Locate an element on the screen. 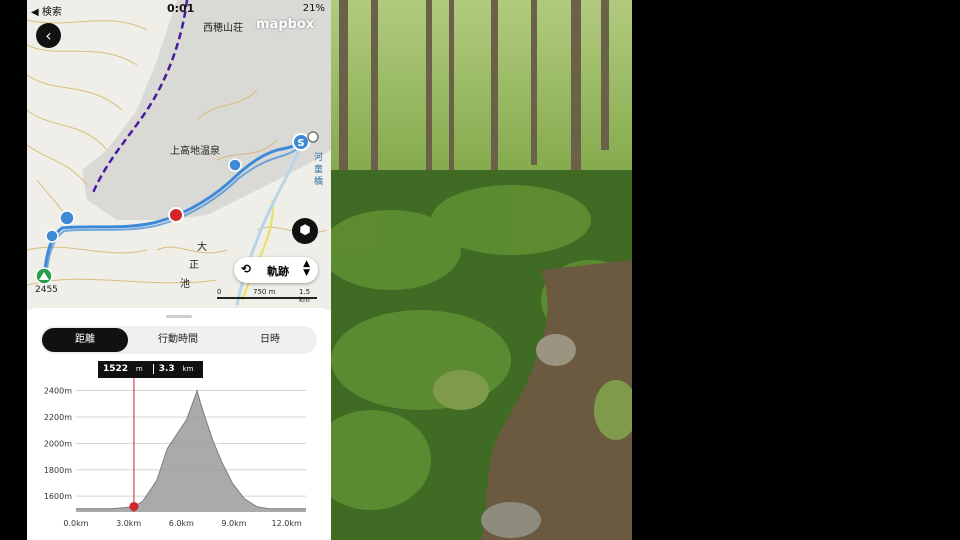 The image size is (960, 540). tooltip-distance-unit: km is located at coordinates (188, 369).